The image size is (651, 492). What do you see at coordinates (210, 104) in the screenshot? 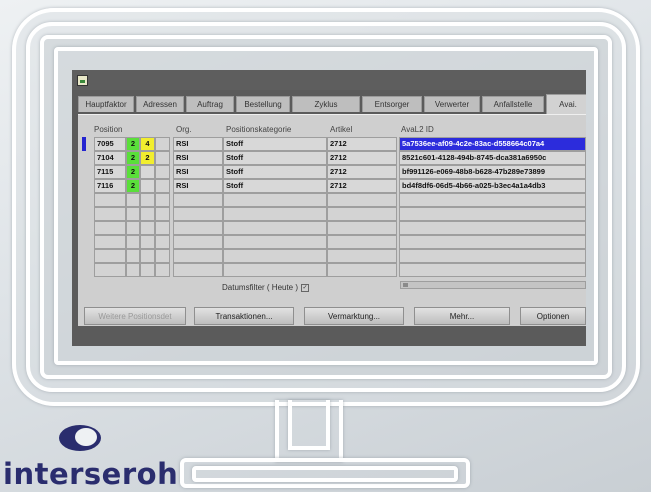
I see `tab-auftrag: Auftrag` at bounding box center [210, 104].